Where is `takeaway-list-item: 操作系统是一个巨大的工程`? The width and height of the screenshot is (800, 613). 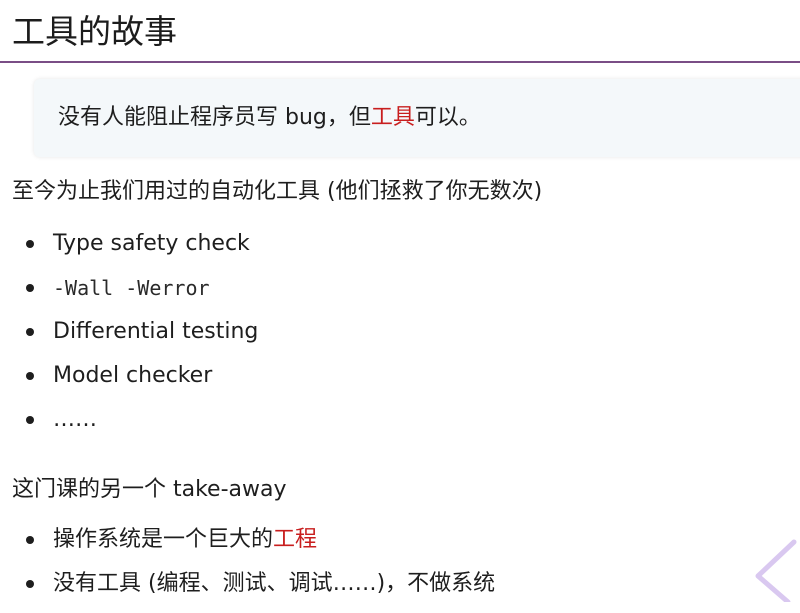 takeaway-list-item: 操作系统是一个巨大的工程 is located at coordinates (247, 547).